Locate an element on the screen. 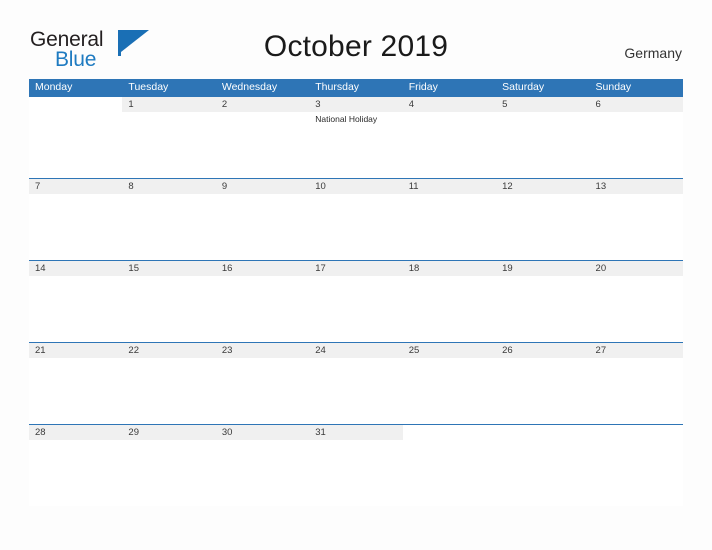  calendar-day-cell: 1 is located at coordinates (169, 137).